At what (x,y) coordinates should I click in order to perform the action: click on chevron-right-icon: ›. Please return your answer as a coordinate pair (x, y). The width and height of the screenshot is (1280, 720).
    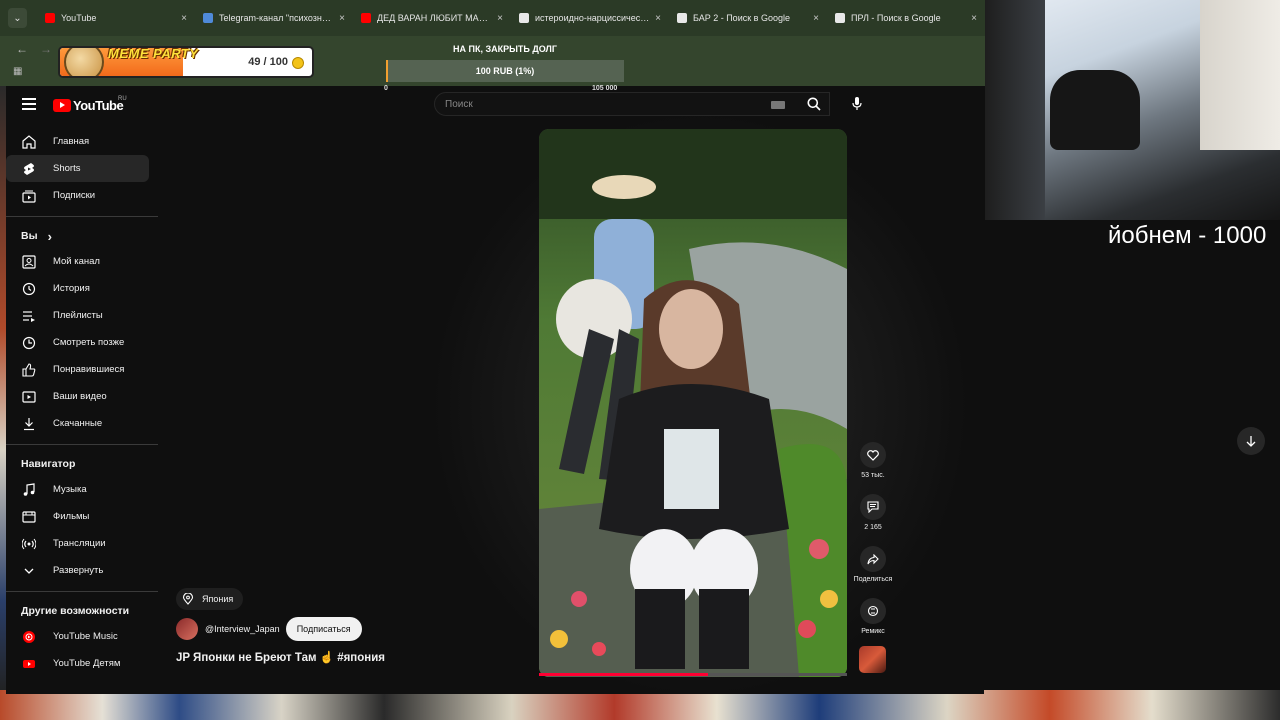
    Looking at the image, I should click on (49, 236).